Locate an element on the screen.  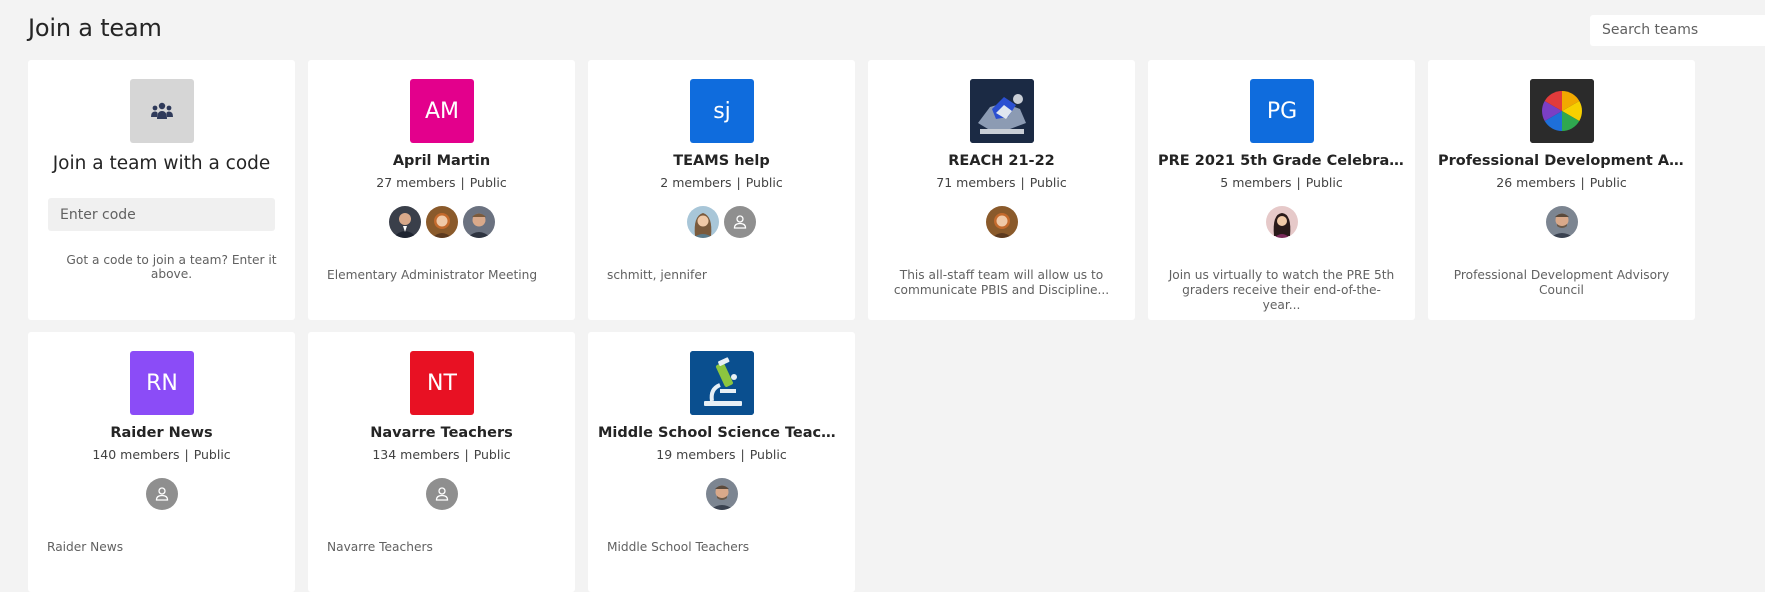
team-name: Middle School Science Teachers is located at coordinates (721, 433).